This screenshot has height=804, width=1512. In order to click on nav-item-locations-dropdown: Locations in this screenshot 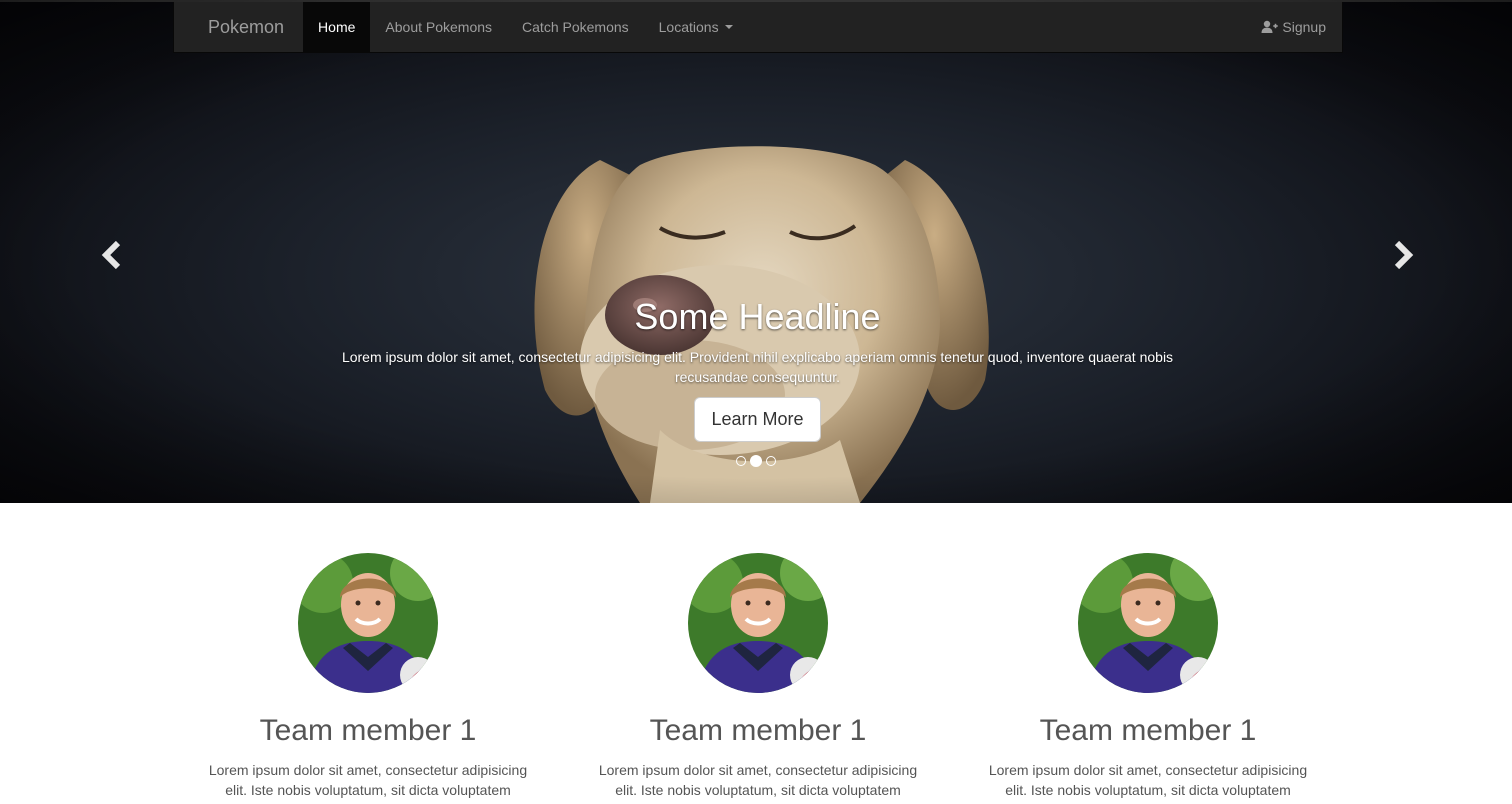, I will do `click(696, 27)`.